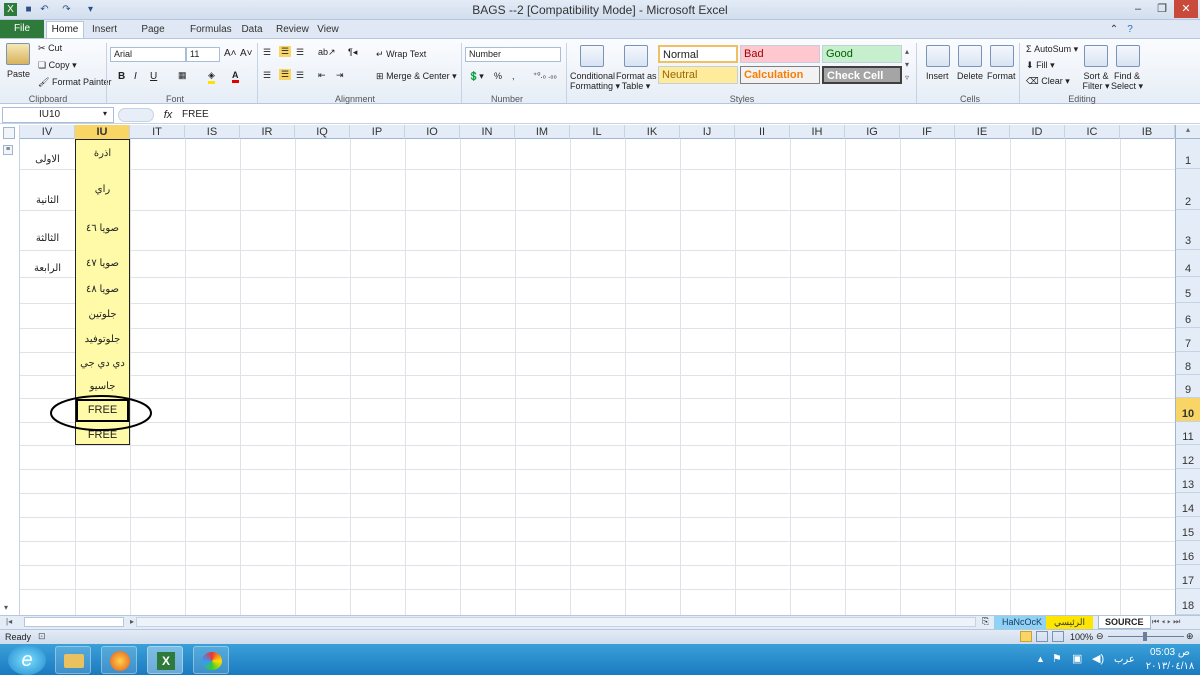  Describe the element at coordinates (1138, 9) in the screenshot. I see `minimize-icon: –` at that location.